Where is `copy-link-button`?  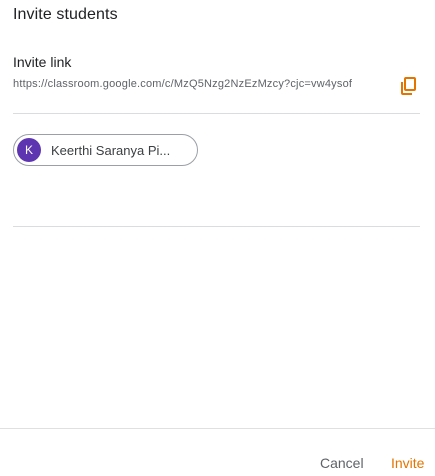
copy-link-button is located at coordinates (409, 86).